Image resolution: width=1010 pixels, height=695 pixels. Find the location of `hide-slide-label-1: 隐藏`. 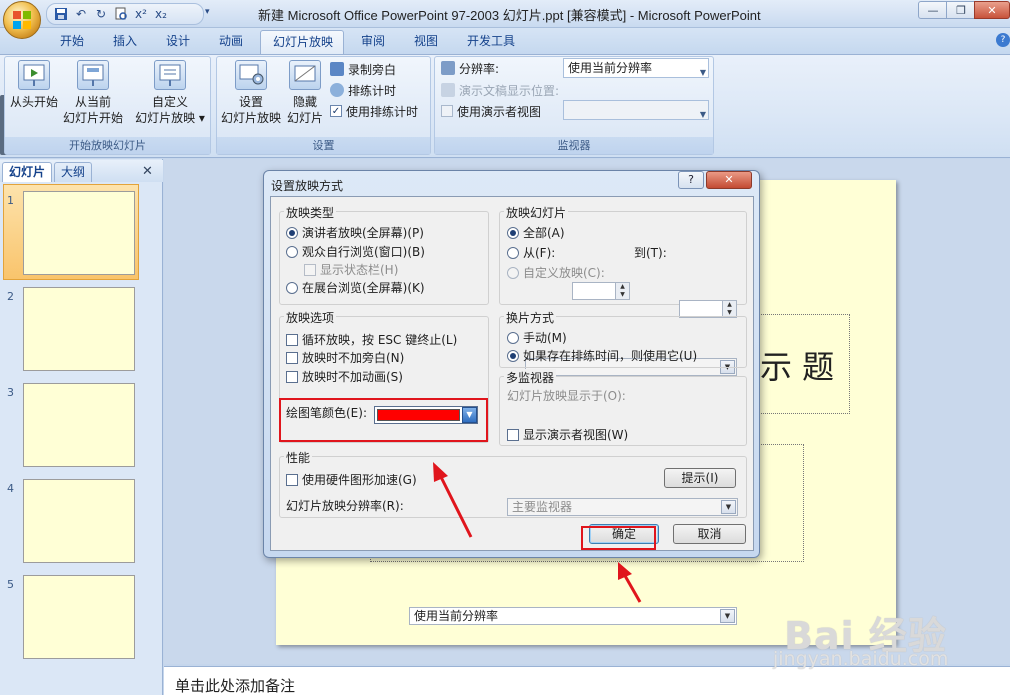

hide-slide-label-1: 隐藏 is located at coordinates (304, 102).